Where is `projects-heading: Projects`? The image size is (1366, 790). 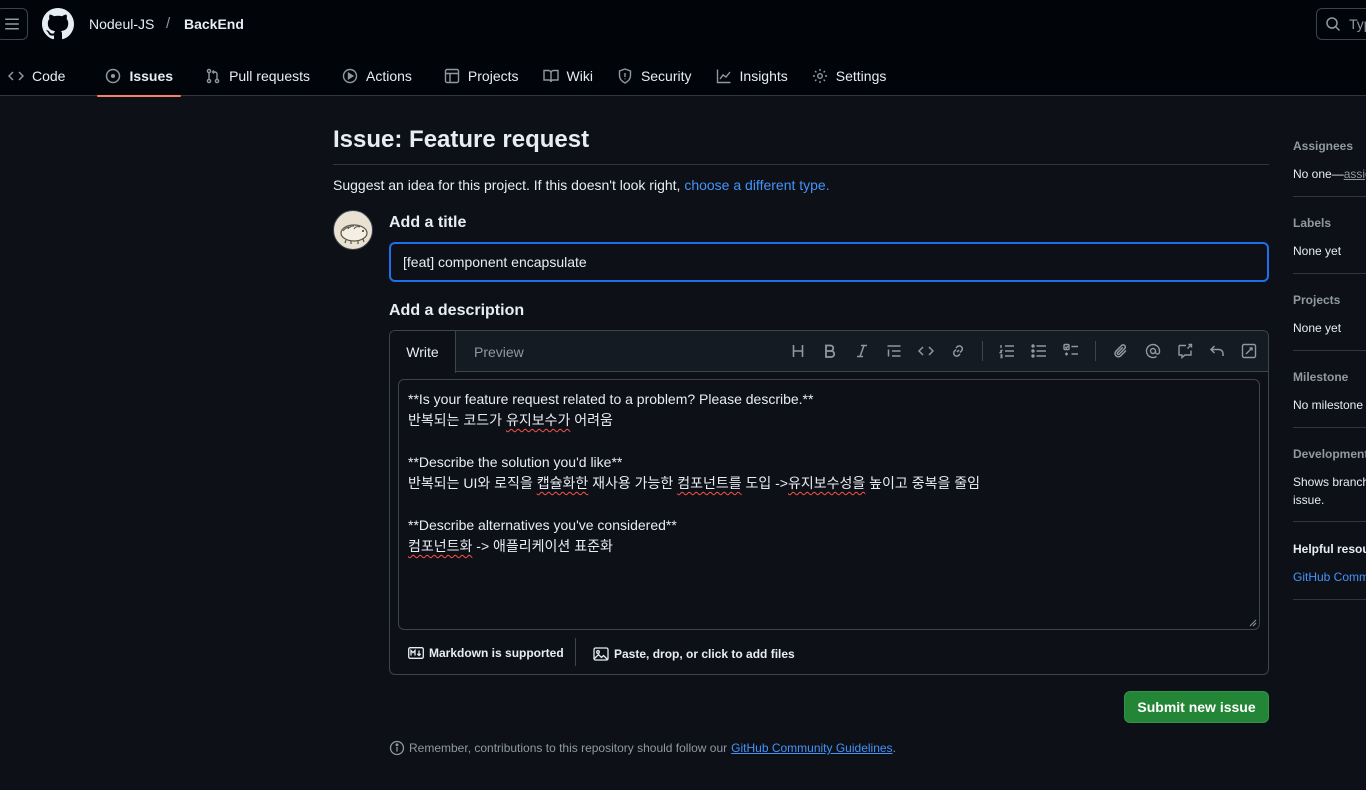 projects-heading: Projects is located at coordinates (1329, 300).